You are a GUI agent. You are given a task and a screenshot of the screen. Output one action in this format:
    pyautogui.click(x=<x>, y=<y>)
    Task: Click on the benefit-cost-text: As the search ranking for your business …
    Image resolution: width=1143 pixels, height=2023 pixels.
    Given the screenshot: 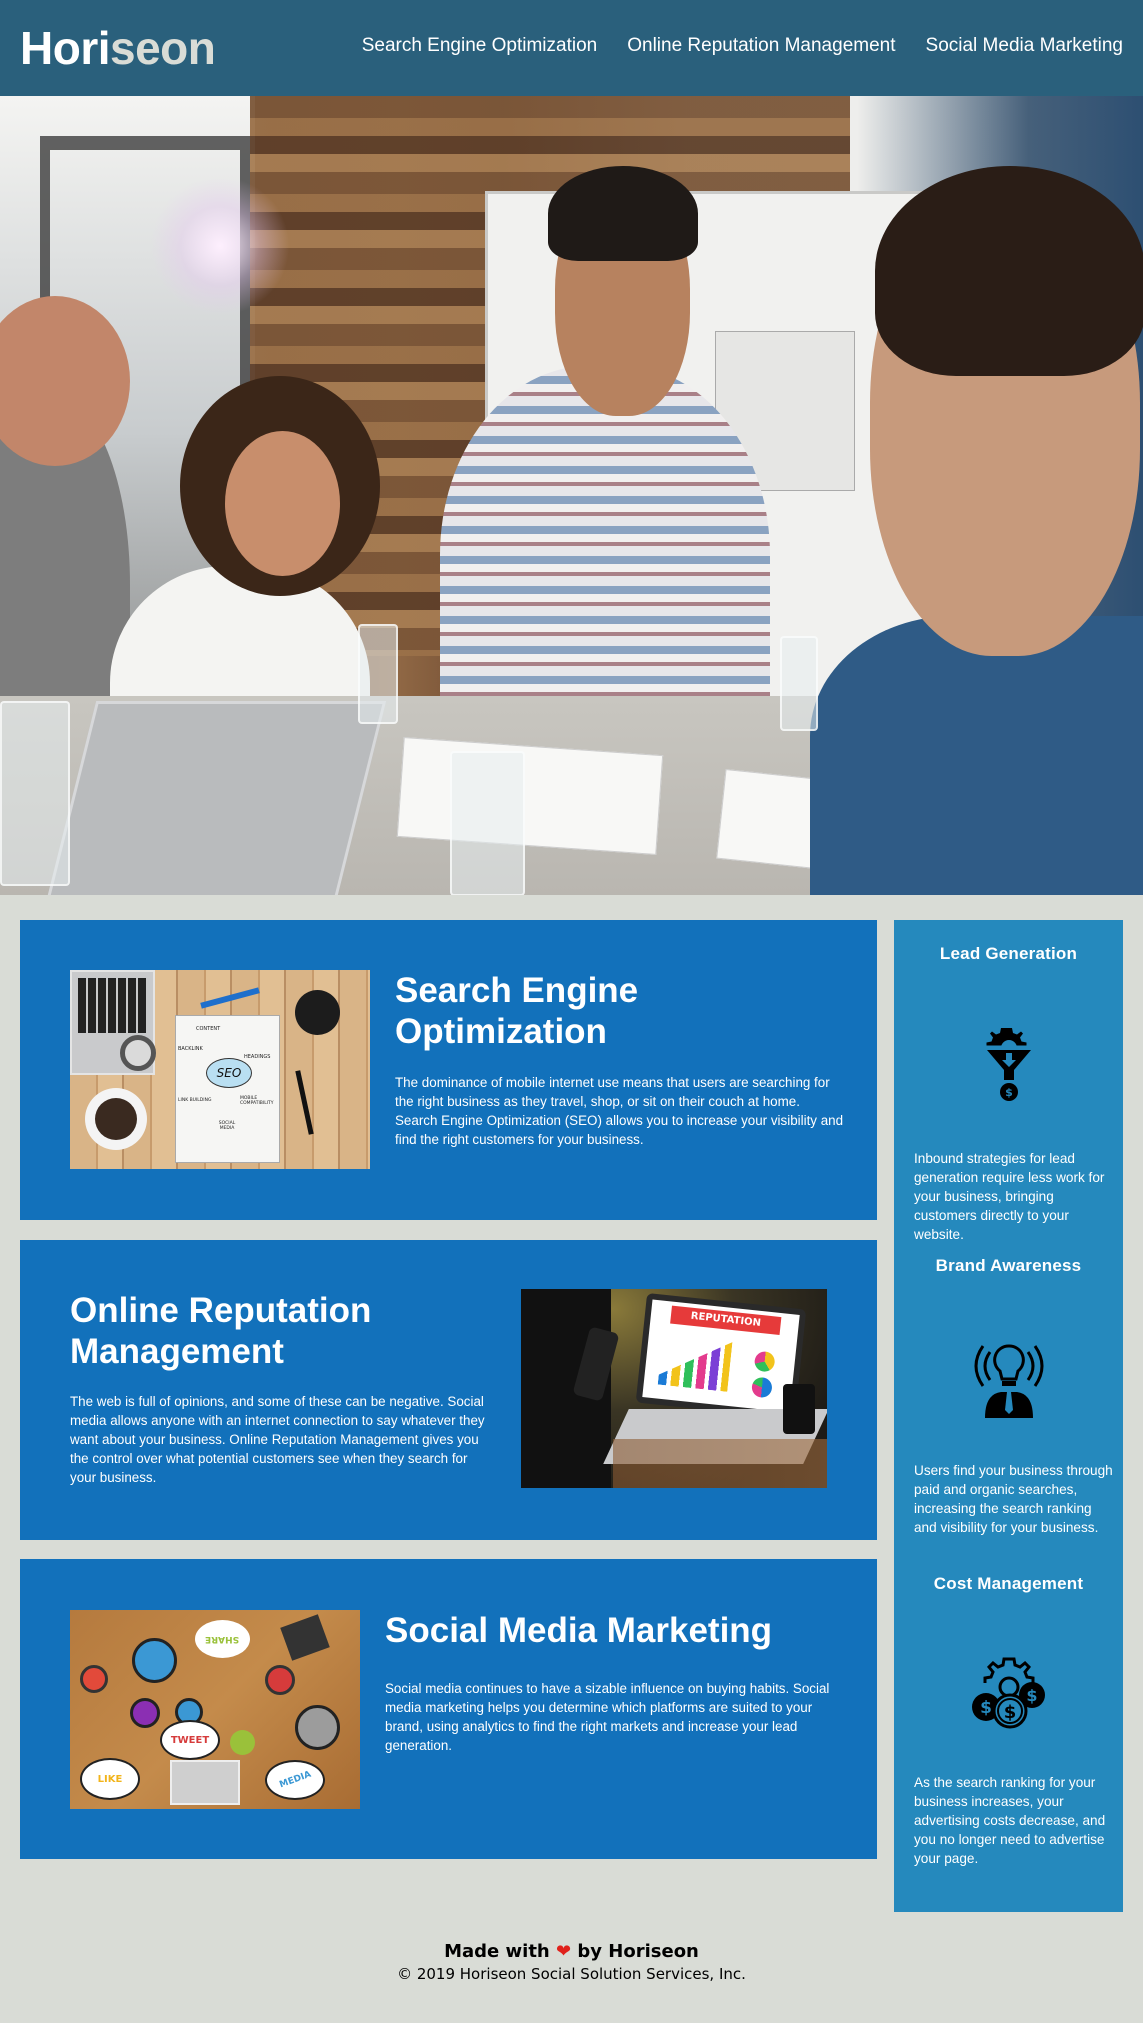 What is the action you would take?
    pyautogui.click(x=1010, y=1820)
    